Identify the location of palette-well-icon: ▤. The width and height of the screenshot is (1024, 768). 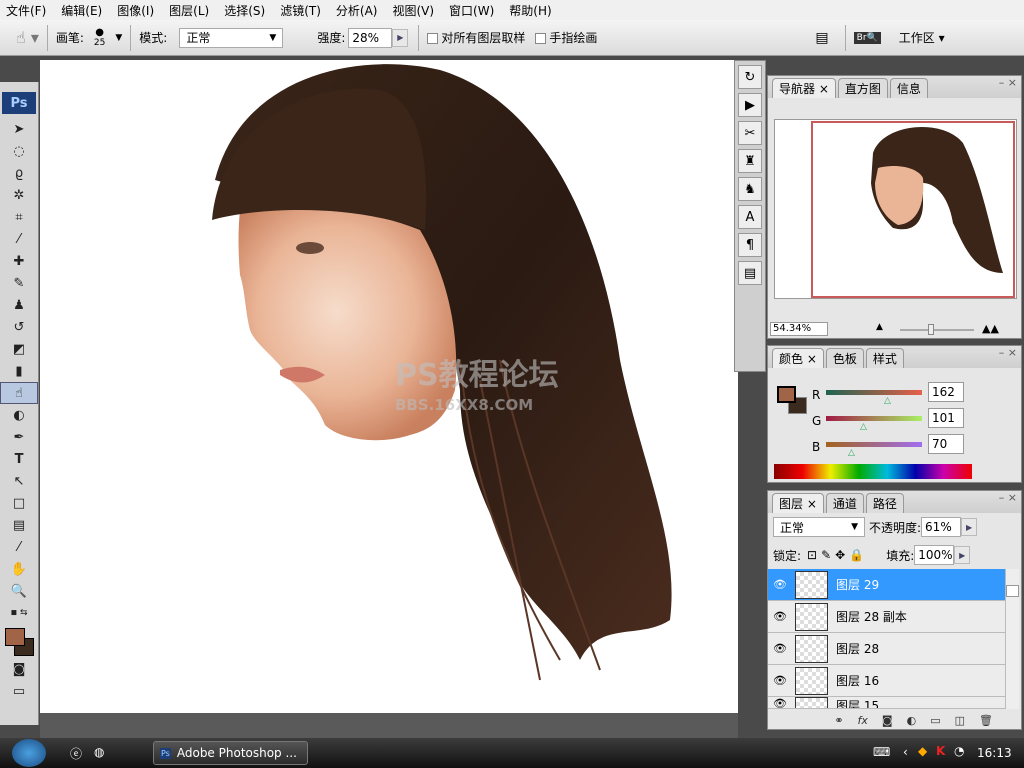
(821, 38).